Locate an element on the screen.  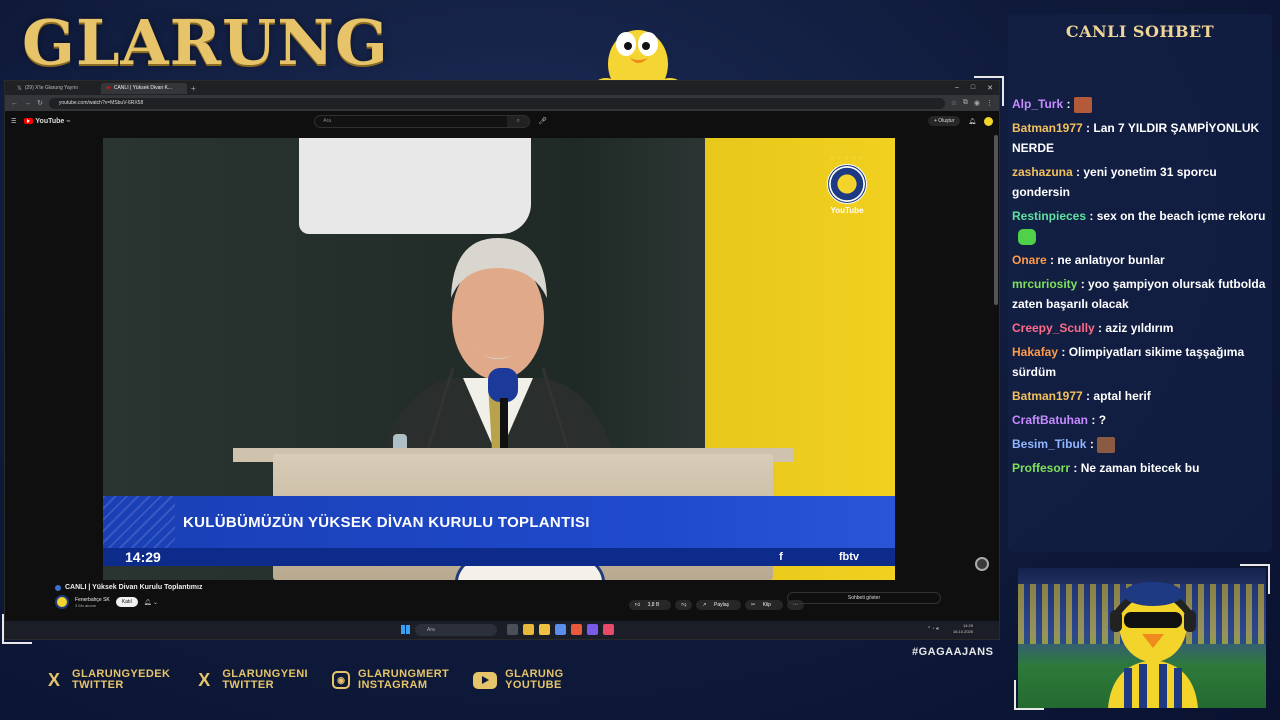
share-button: ↗ Paylaş is located at coordinates (718, 605).